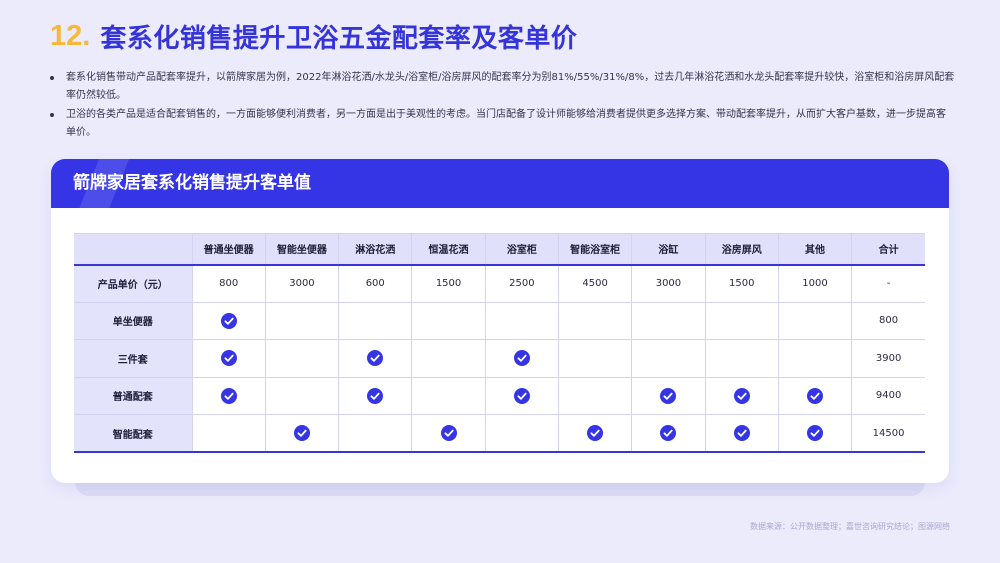 Image resolution: width=1000 pixels, height=563 pixels. What do you see at coordinates (521, 283) in the screenshot?
I see `price-cell: 2500` at bounding box center [521, 283].